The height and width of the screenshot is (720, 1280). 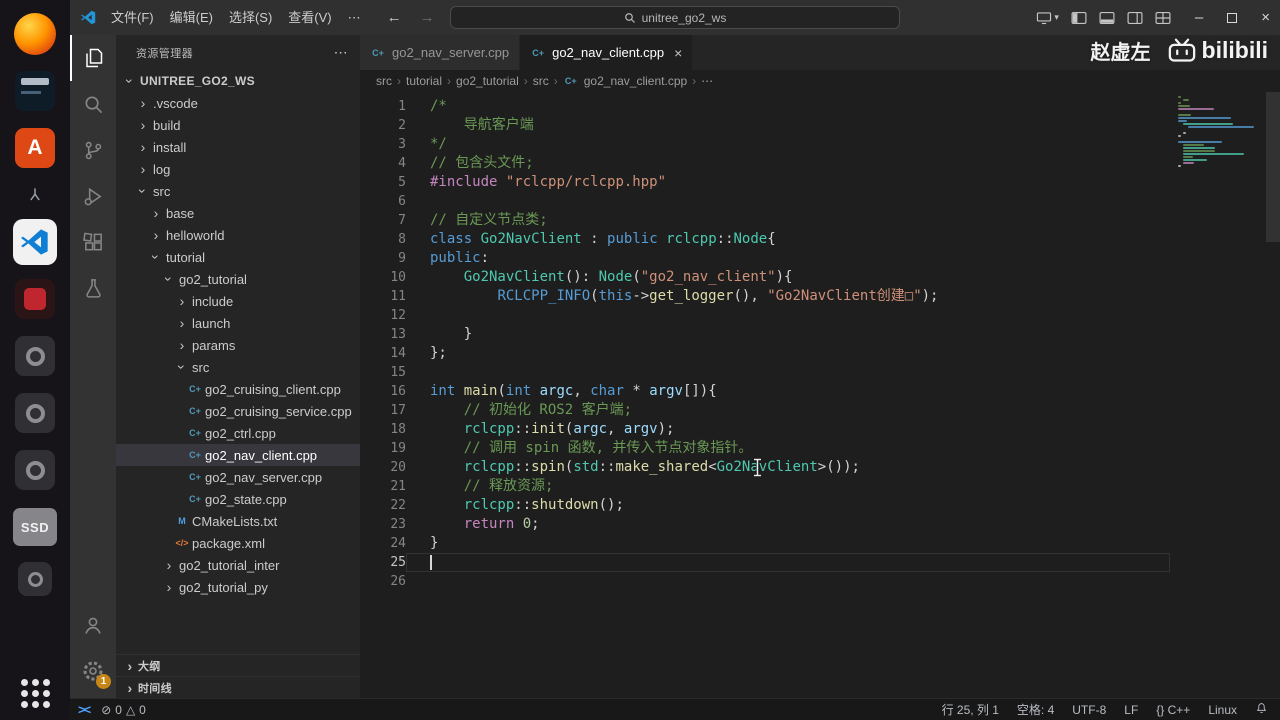 What do you see at coordinates (541, 81) in the screenshot?
I see `breadcrumb-item: src` at bounding box center [541, 81].